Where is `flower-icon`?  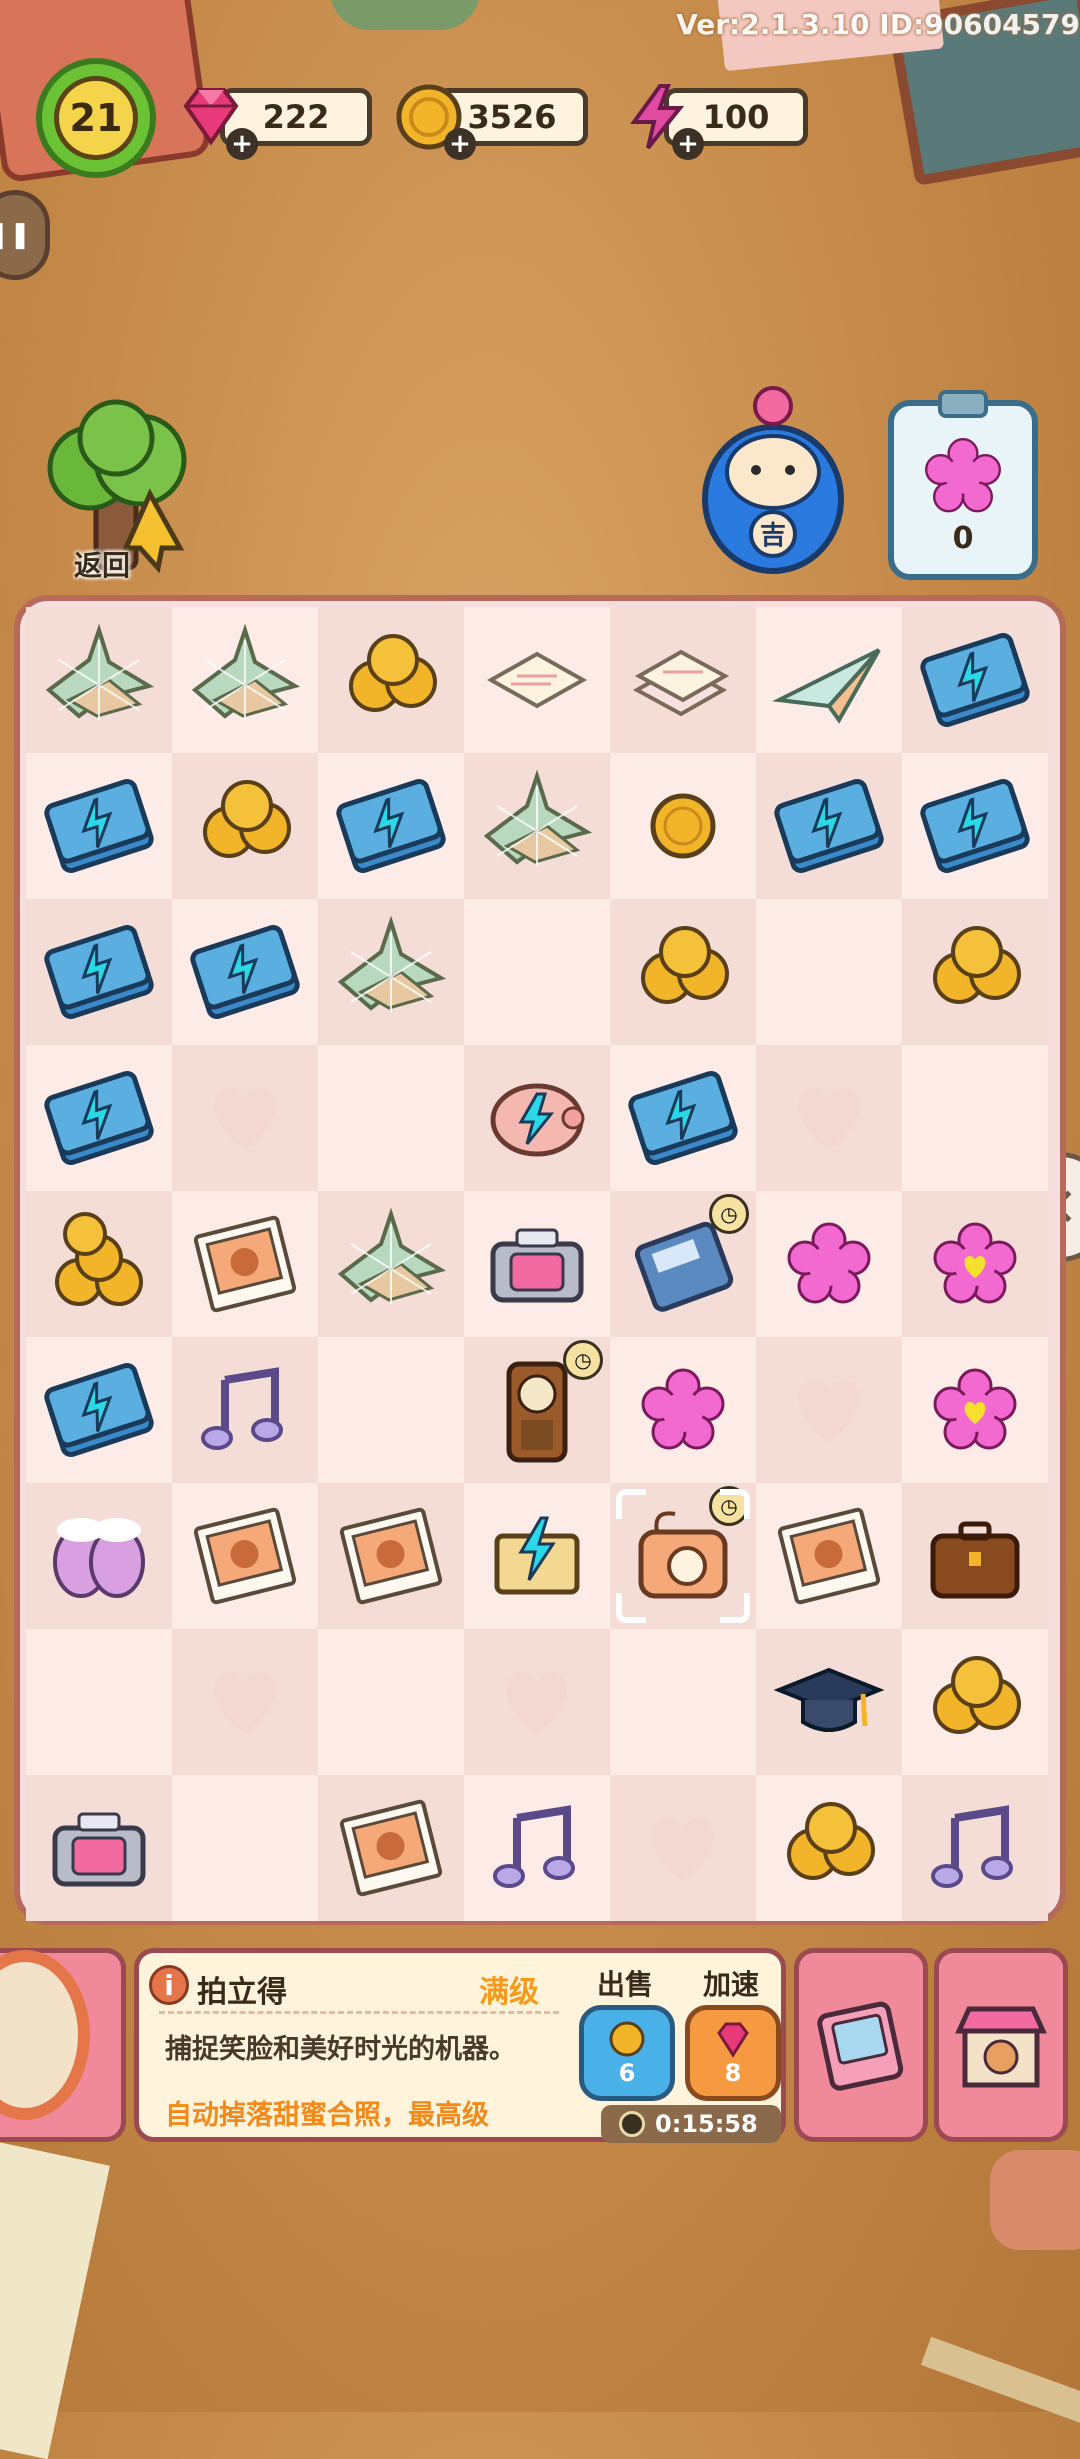
flower-icon is located at coordinates (683, 1410).